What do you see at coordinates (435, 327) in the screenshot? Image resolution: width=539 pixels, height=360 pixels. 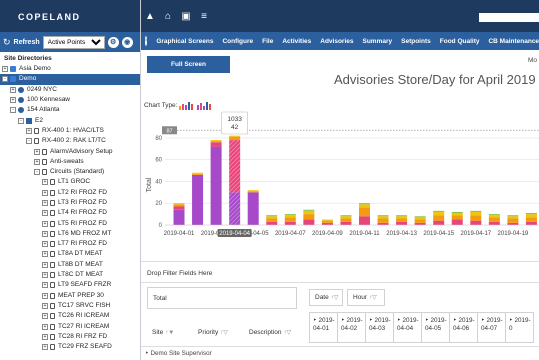 I see `date-column-header: ‣ 2019- 04-05` at bounding box center [435, 327].